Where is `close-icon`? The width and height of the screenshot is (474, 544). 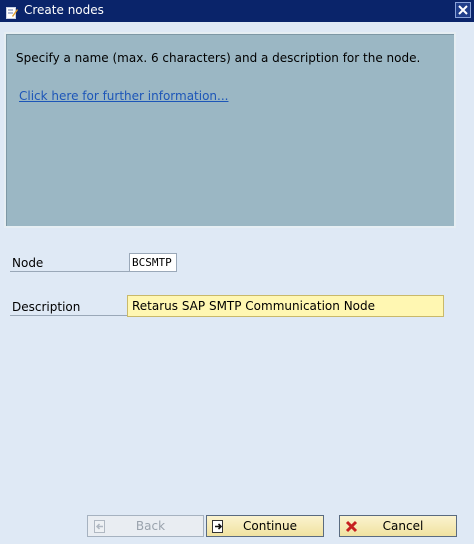 close-icon is located at coordinates (463, 10).